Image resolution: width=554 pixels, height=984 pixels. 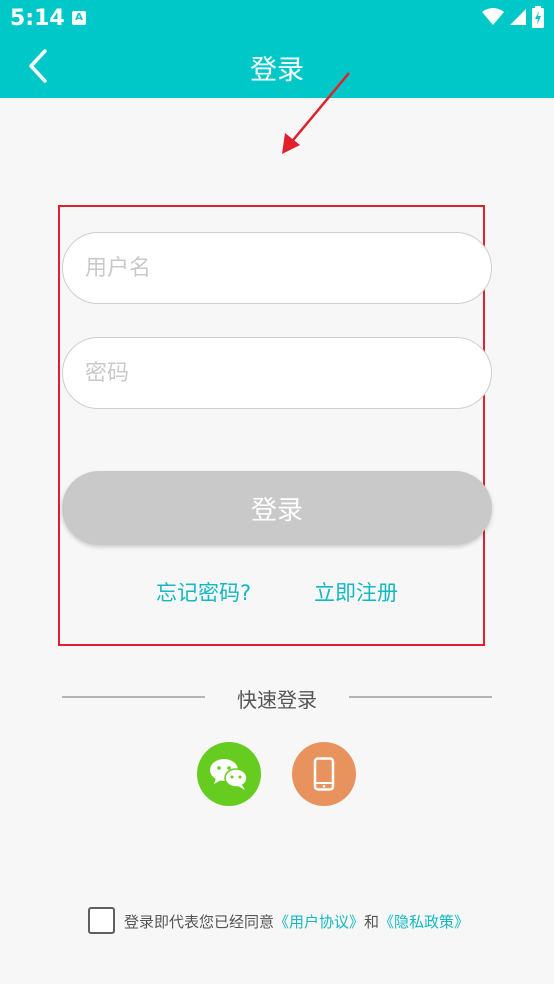 I want to click on agreement-checkbox, so click(x=101, y=920).